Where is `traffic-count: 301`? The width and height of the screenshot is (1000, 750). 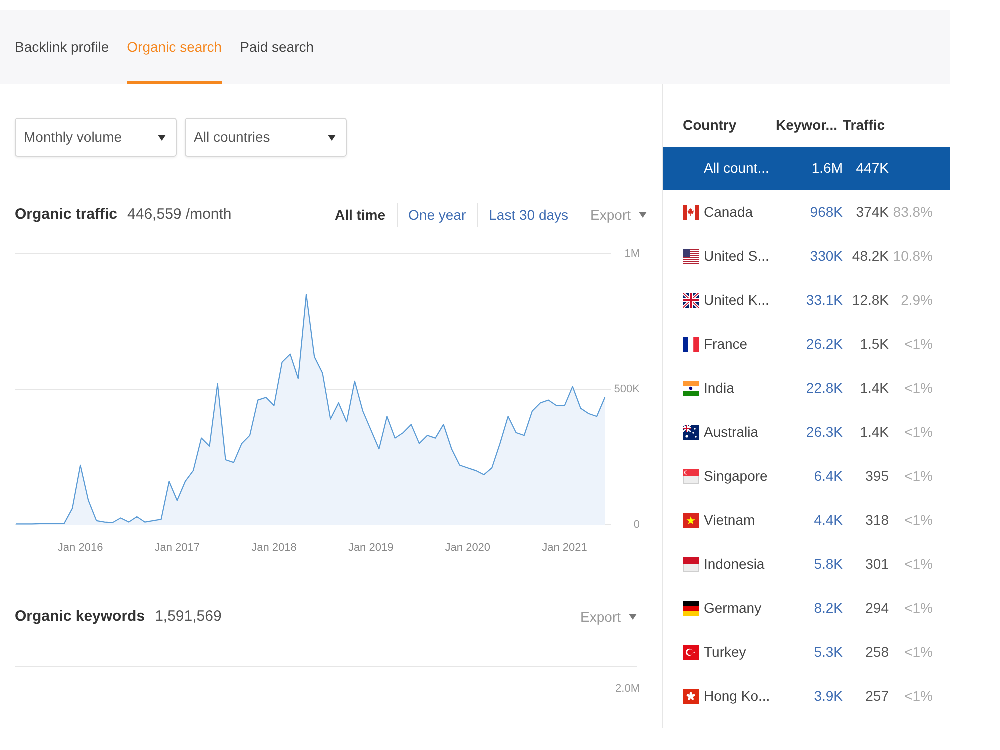 traffic-count: 301 is located at coordinates (876, 564).